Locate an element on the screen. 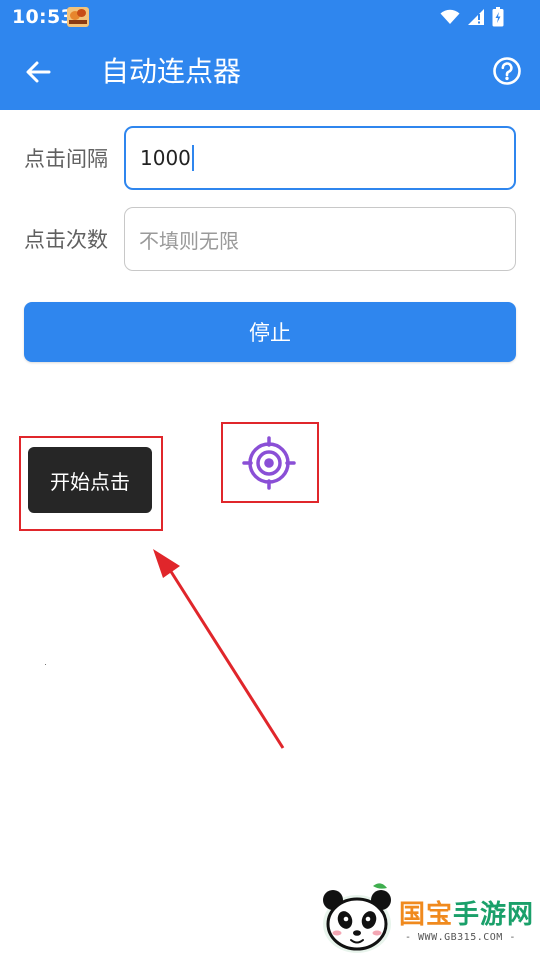  page-title: 自动连点器 is located at coordinates (171, 71).